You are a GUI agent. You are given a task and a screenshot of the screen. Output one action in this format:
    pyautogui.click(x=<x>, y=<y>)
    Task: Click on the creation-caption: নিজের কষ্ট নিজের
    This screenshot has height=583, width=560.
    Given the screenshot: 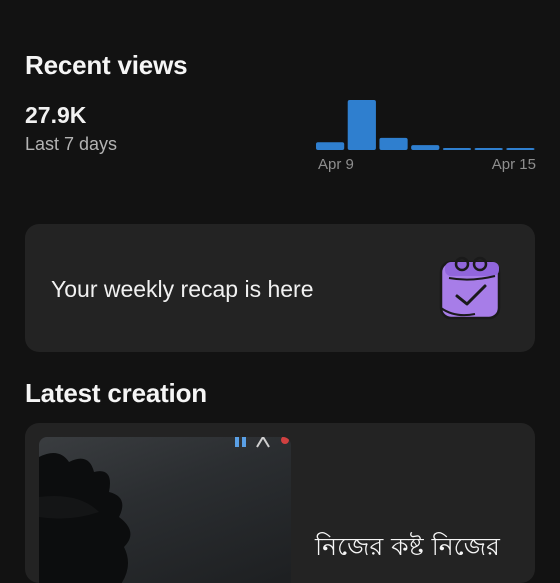 What is the action you would take?
    pyautogui.click(x=407, y=546)
    